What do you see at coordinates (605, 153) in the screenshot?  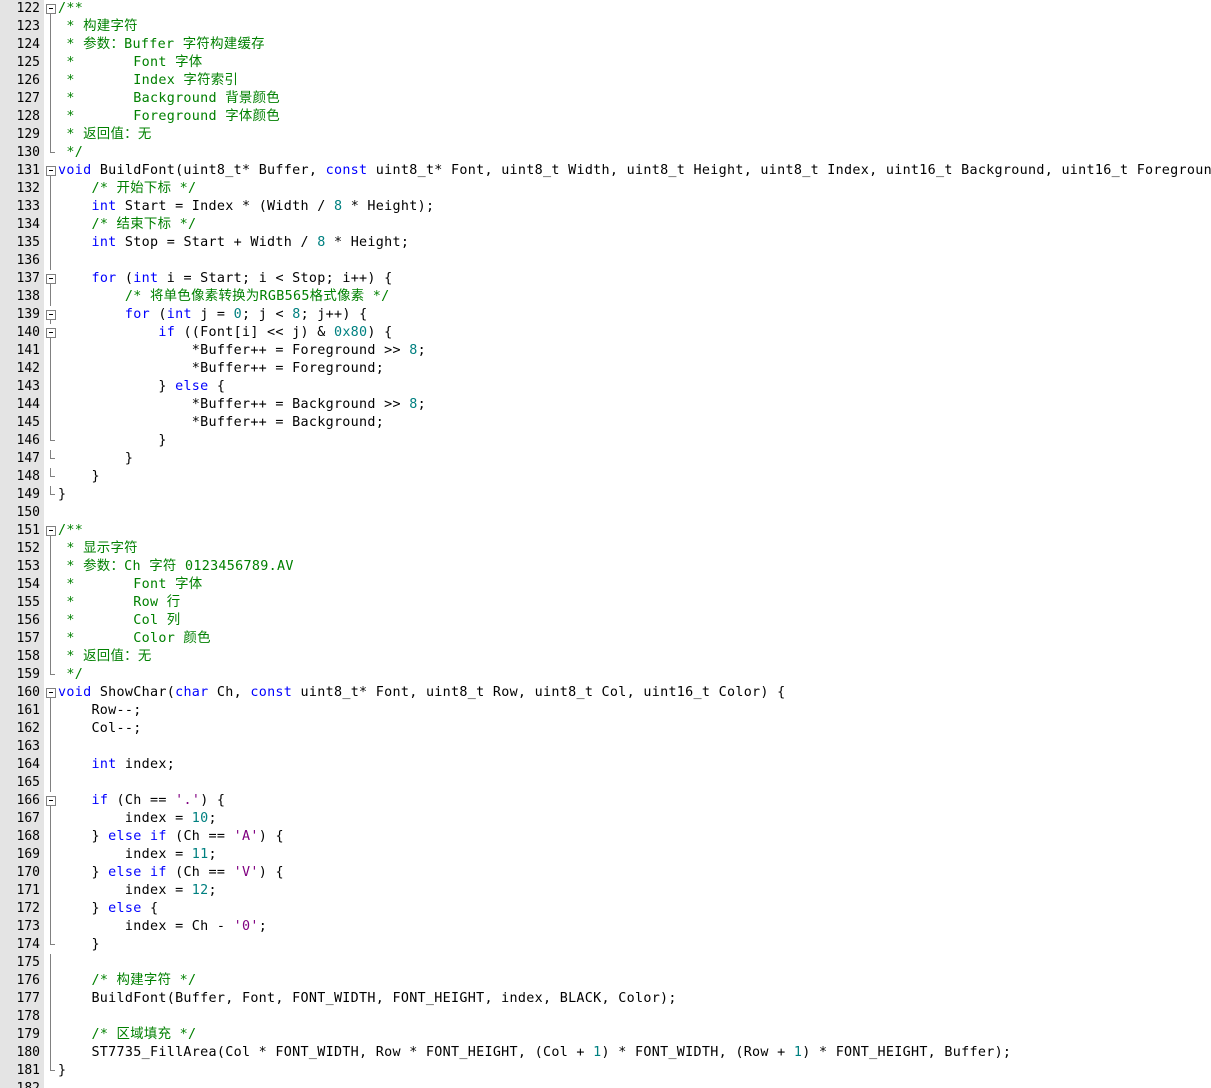 I see `code-line: 130 */` at bounding box center [605, 153].